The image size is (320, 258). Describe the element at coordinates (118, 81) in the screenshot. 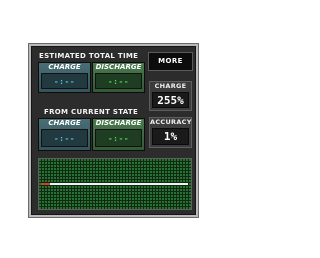

I see `estimated-discharge-value: -:--` at that location.